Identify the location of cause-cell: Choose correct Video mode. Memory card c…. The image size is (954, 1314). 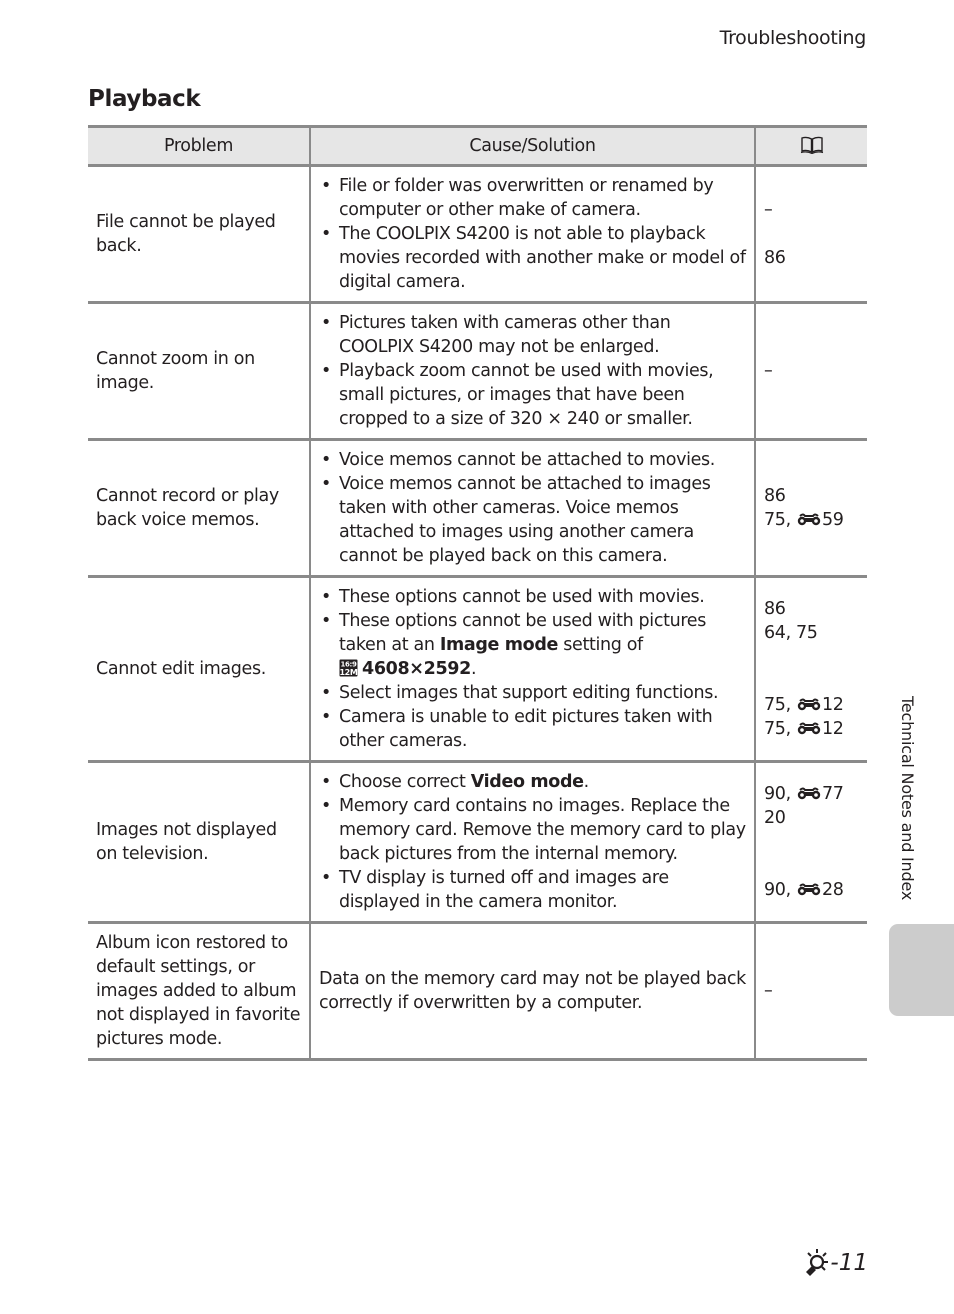
(532, 842).